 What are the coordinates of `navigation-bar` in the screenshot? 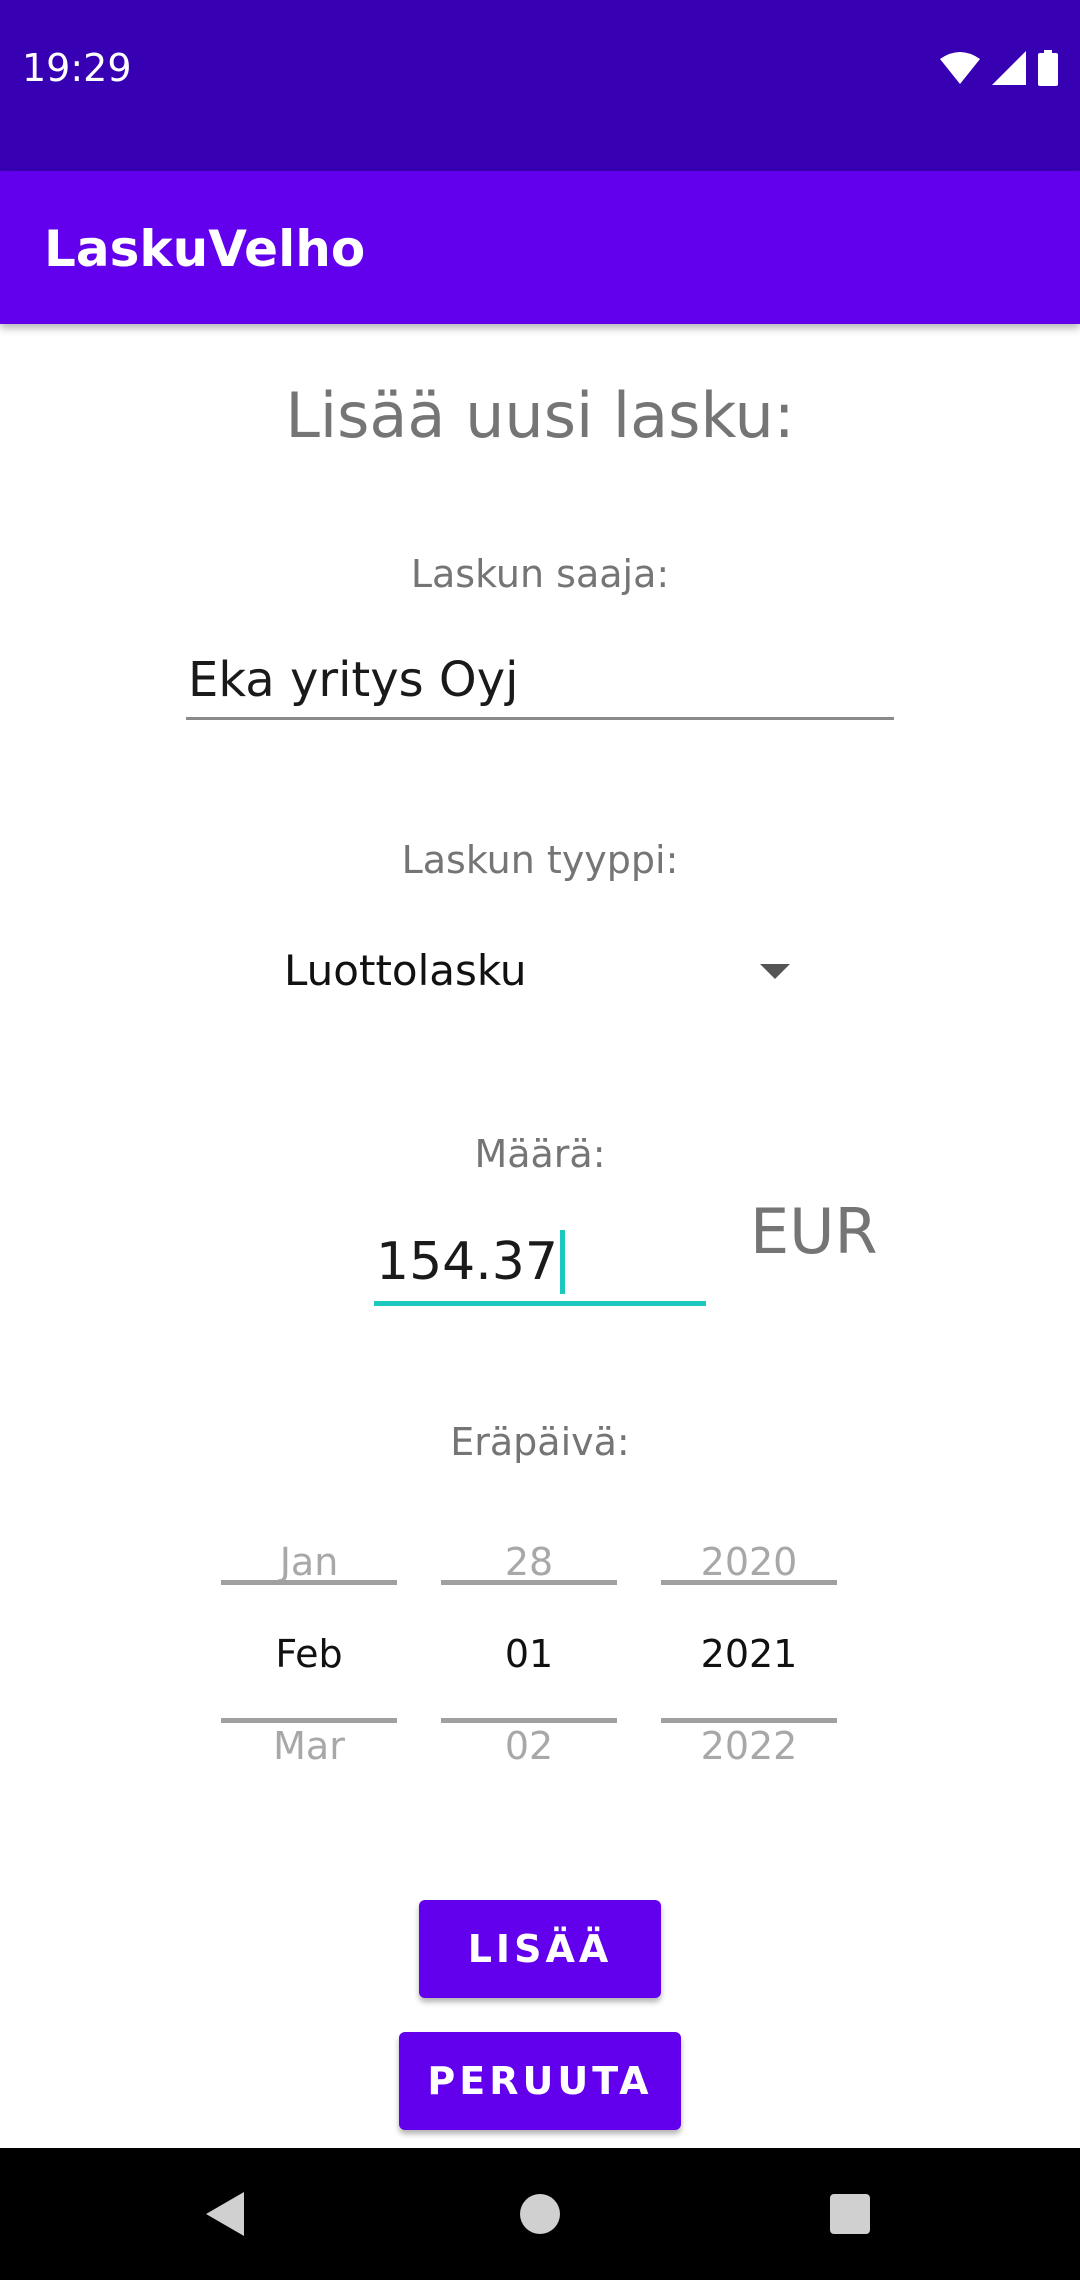 It's located at (540, 2214).